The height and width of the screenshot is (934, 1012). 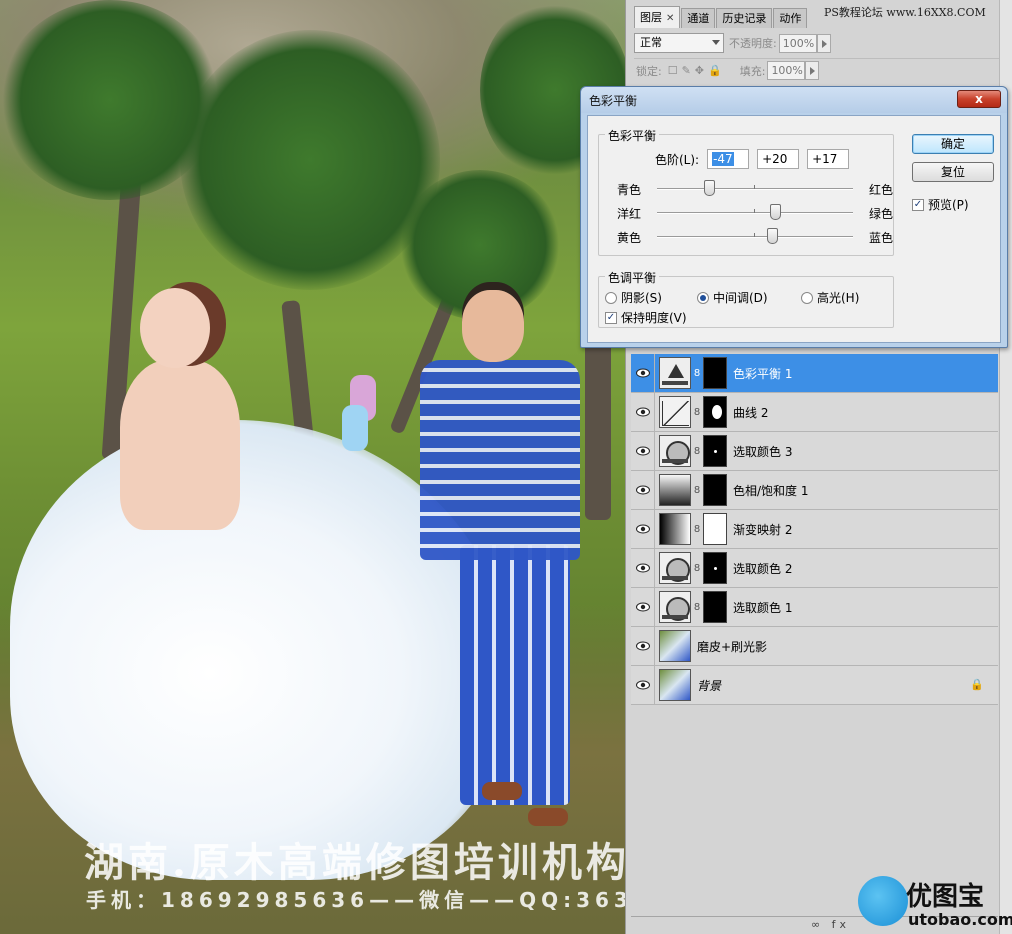 What do you see at coordinates (611, 297) in the screenshot?
I see `radio-dot` at bounding box center [611, 297].